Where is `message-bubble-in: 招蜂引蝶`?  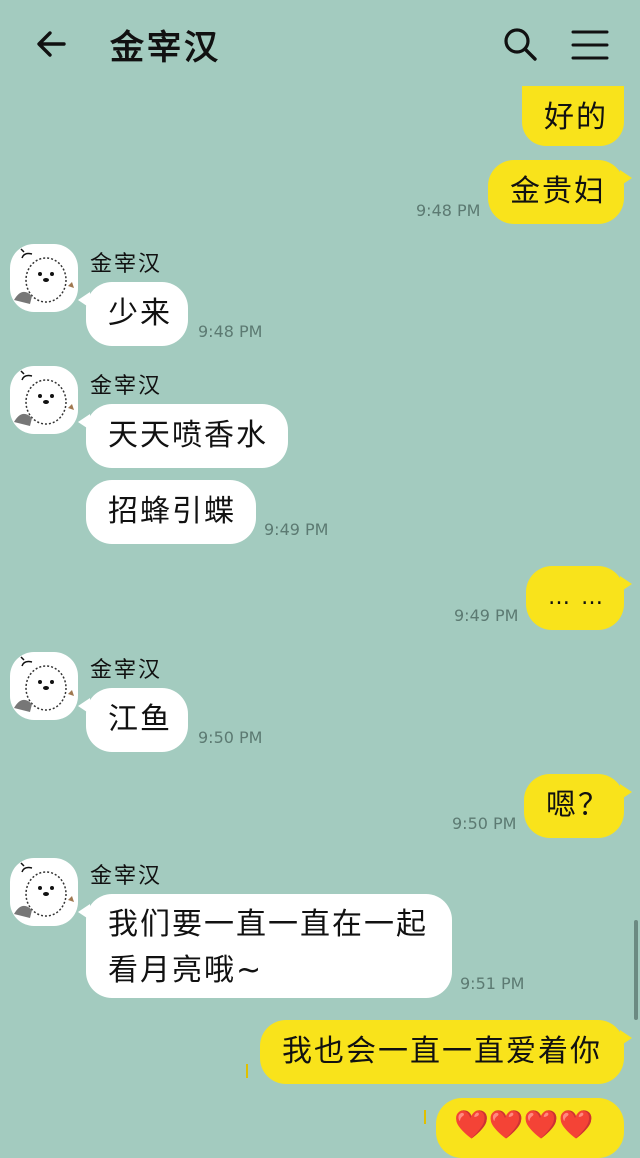 message-bubble-in: 招蜂引蝶 is located at coordinates (171, 512).